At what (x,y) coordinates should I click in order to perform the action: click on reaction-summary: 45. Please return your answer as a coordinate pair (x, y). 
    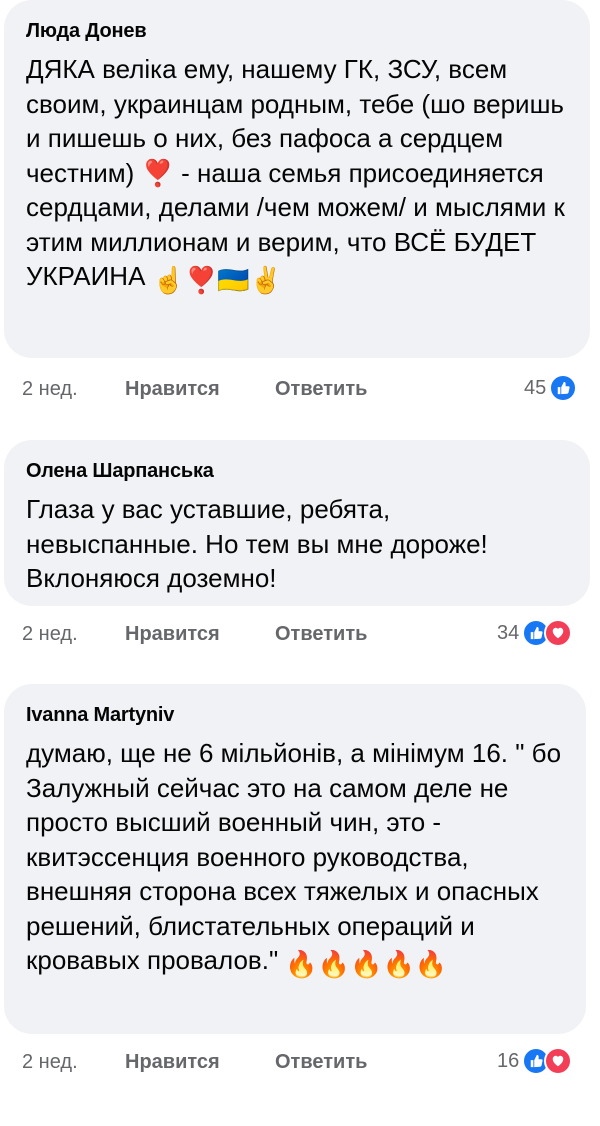
    Looking at the image, I should click on (551, 388).